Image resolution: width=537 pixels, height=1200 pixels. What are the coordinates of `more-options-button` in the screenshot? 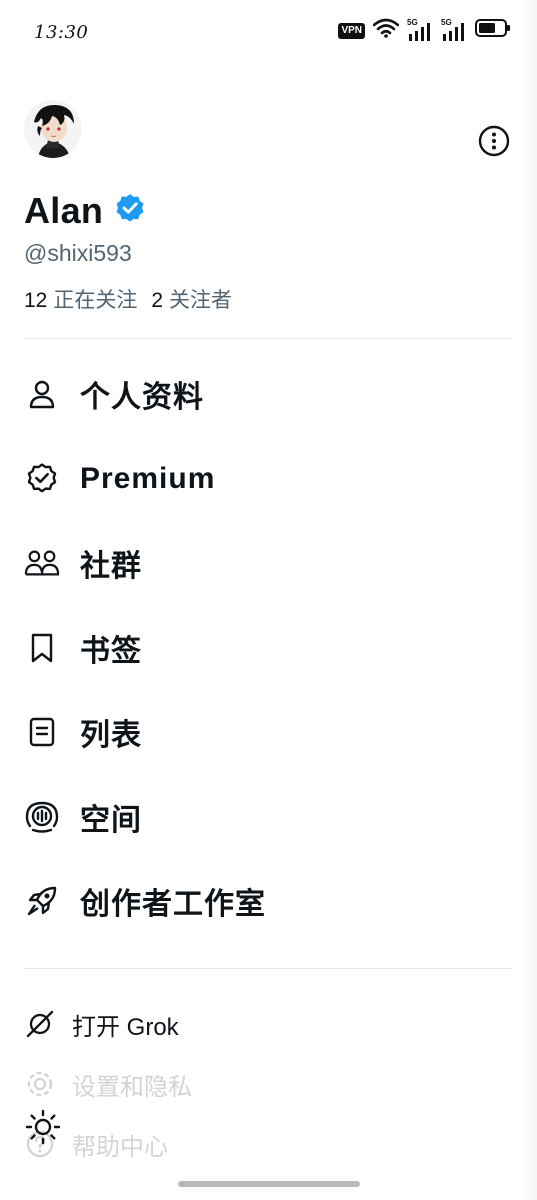 It's located at (494, 141).